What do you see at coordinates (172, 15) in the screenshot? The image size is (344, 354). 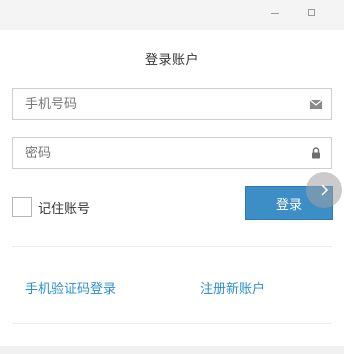 I see `title-bar` at bounding box center [172, 15].